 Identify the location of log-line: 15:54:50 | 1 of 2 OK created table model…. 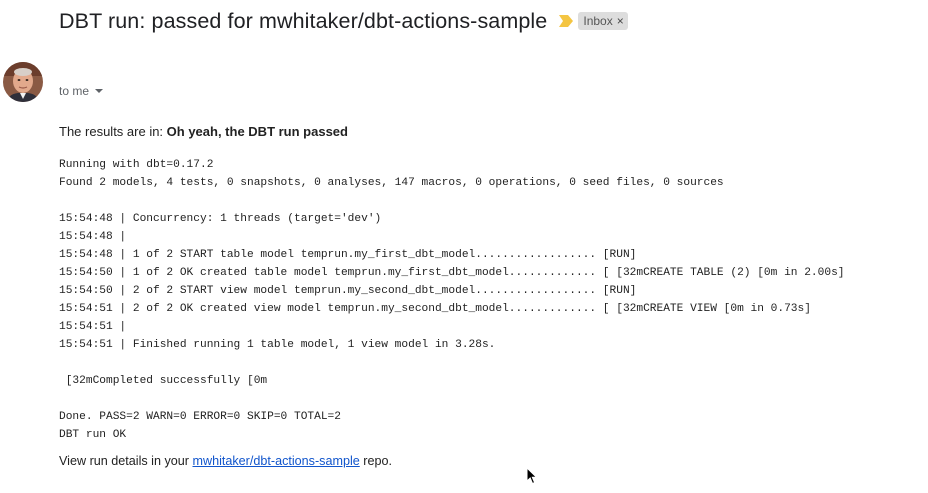
(452, 273).